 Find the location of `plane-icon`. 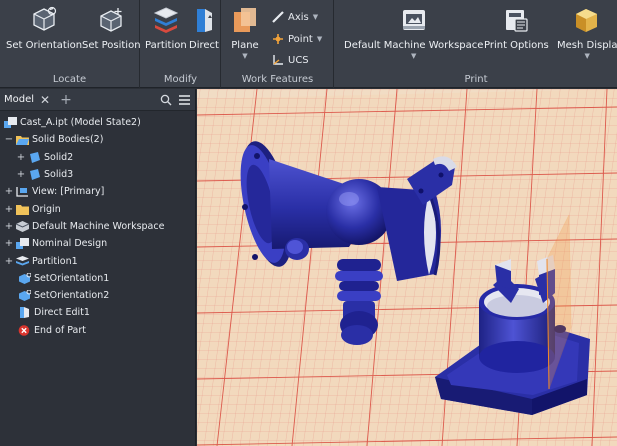

plane-icon is located at coordinates (245, 20).